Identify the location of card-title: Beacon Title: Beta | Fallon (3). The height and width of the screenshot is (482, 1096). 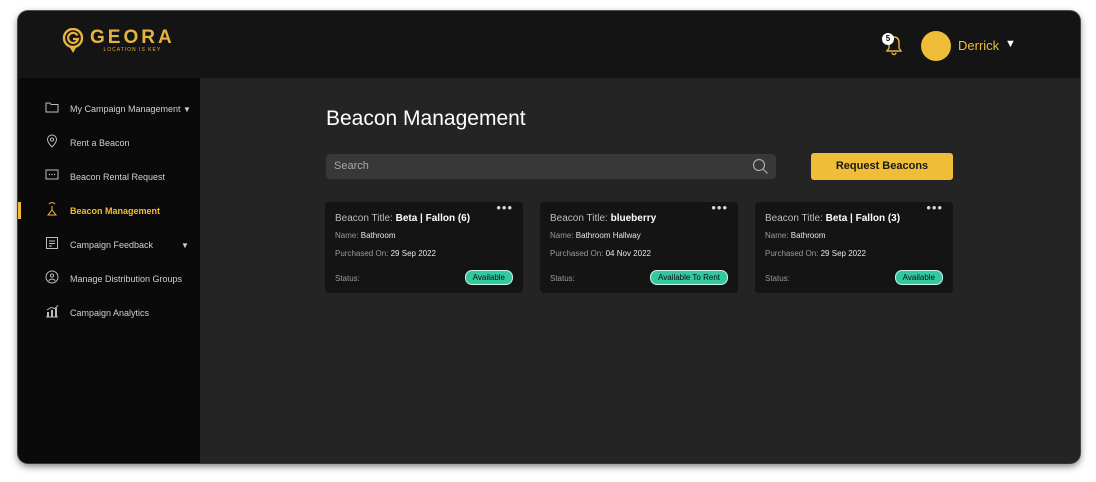
(833, 218).